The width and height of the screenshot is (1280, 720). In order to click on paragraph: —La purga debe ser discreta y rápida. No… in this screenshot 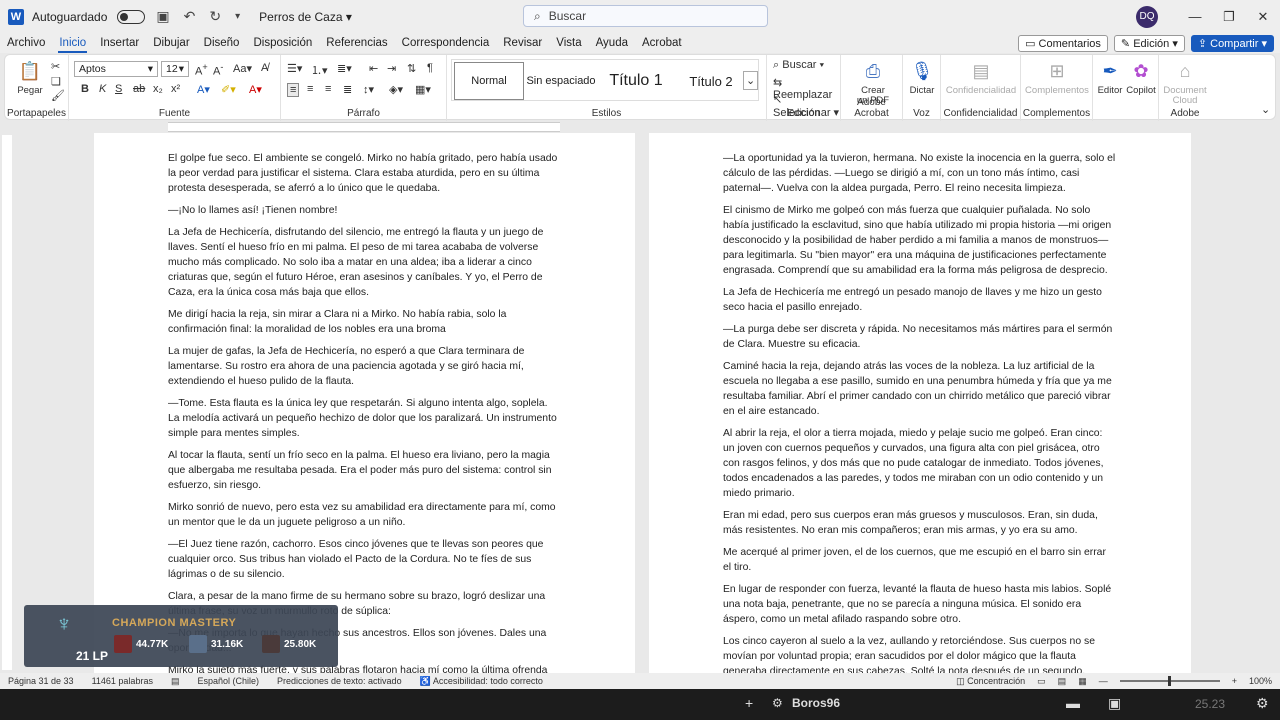, I will do `click(919, 337)`.